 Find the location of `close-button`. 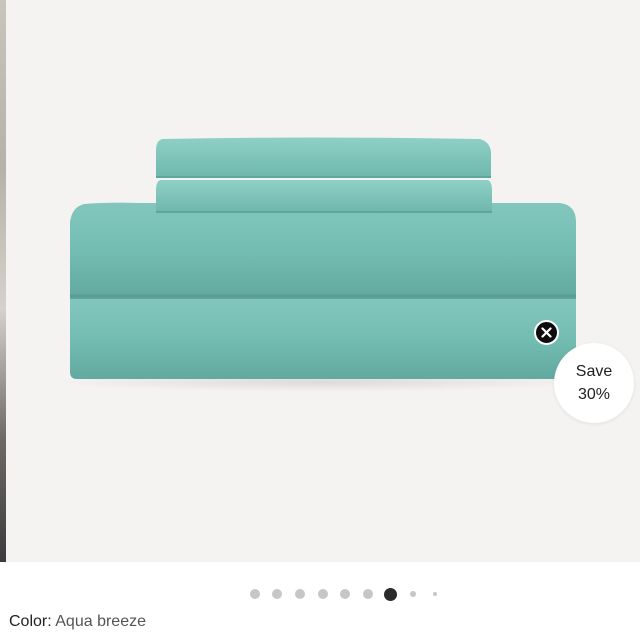

close-button is located at coordinates (546, 332).